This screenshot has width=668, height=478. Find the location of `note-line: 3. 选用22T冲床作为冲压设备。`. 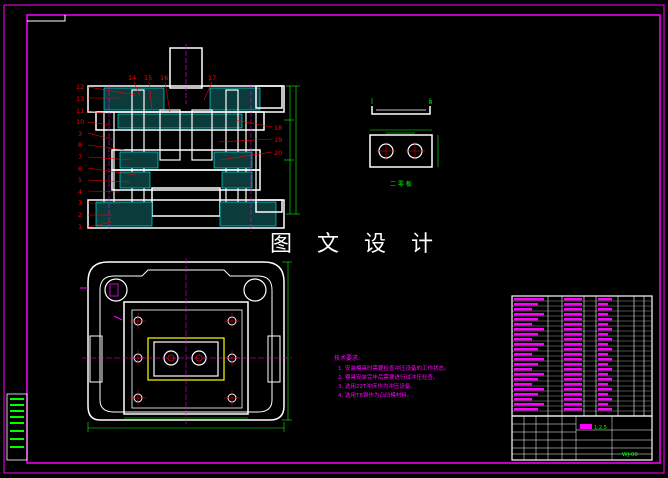

note-line: 3. 选用22T冲床作为冲压设备。 is located at coordinates (377, 386).